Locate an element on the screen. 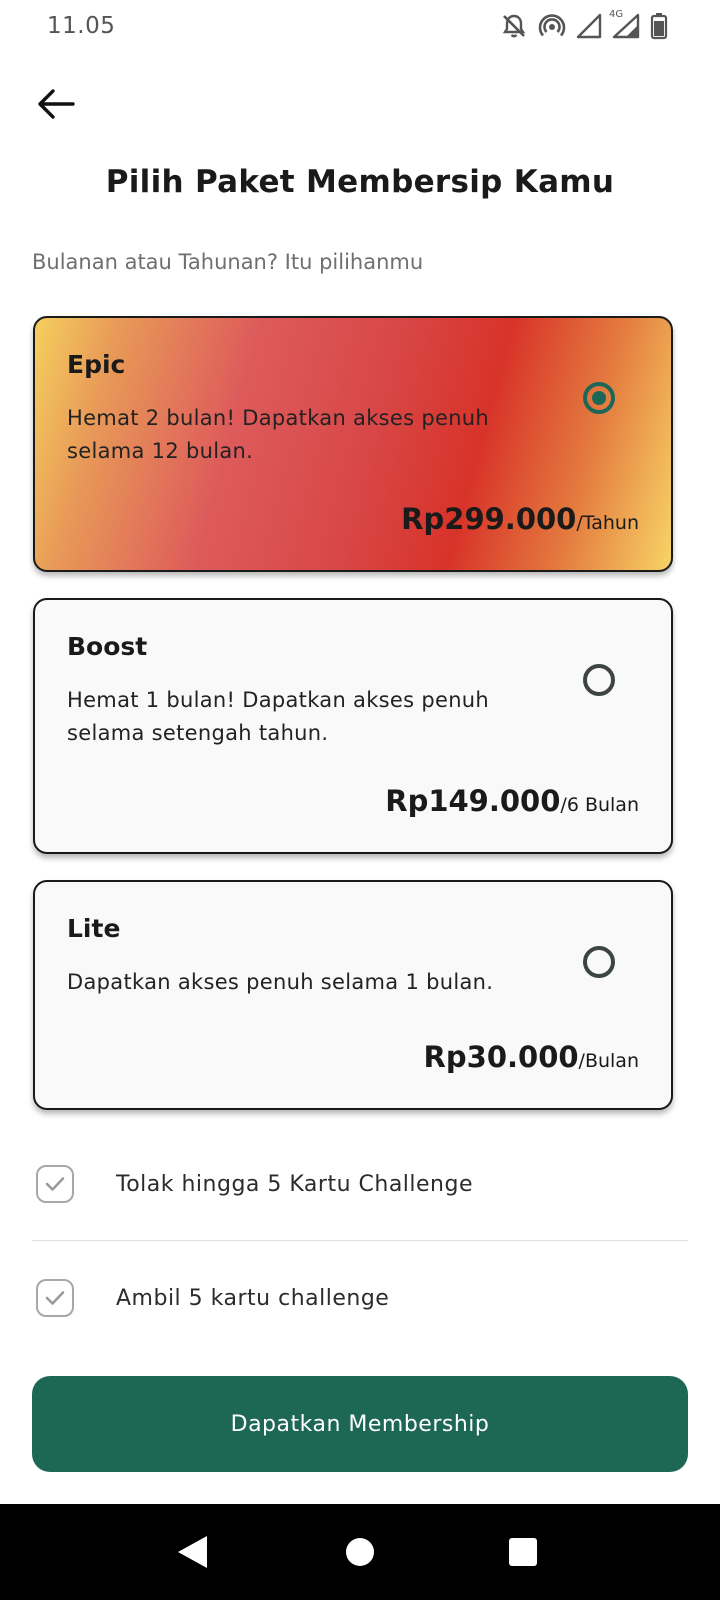 This screenshot has width=720, height=1600. plan-price-period: /Bulan is located at coordinates (608, 1061).